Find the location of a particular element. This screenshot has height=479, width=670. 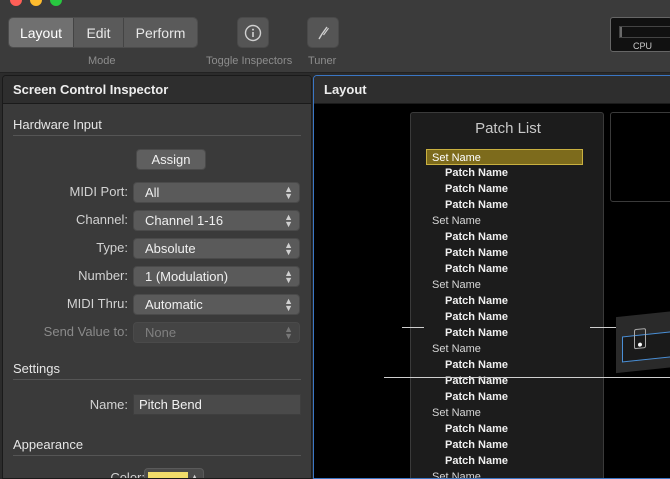

channel-popup: Channel 1-16 ▲ ▼ is located at coordinates (216, 220).